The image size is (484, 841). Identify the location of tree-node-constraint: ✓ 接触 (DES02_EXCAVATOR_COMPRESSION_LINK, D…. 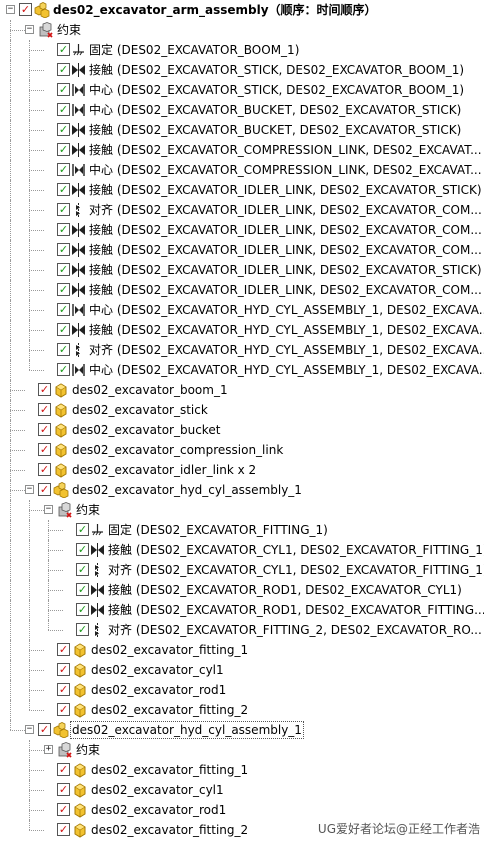
(242, 150).